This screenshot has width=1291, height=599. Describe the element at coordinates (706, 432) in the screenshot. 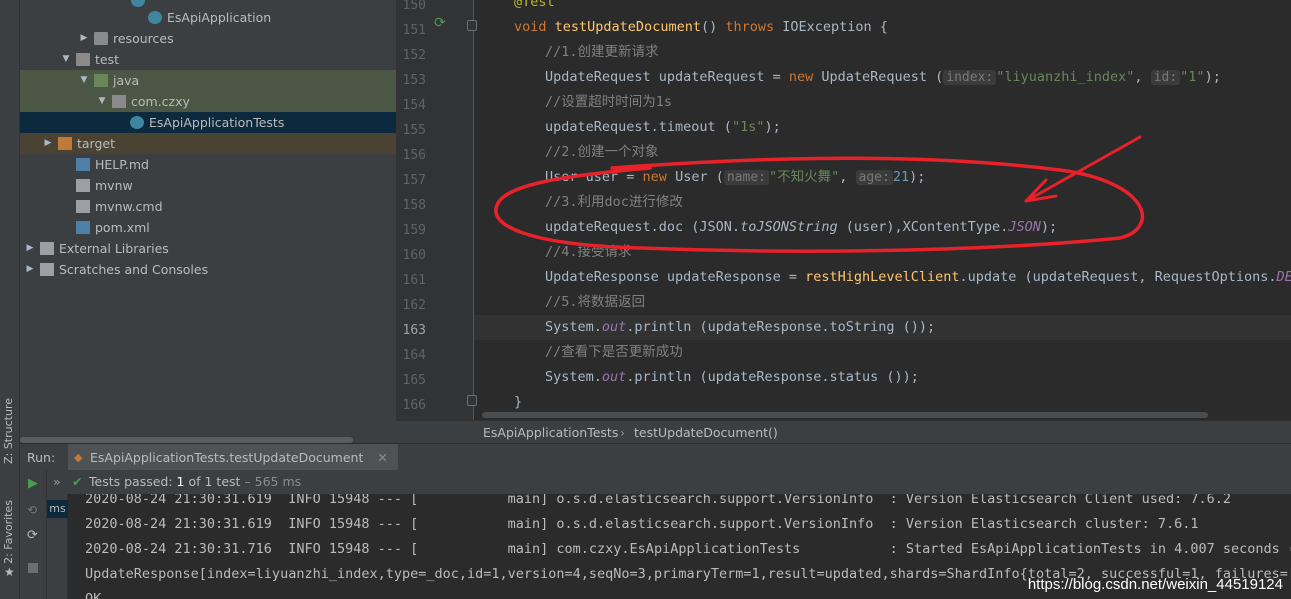

I see `breadcrumb-method: testUpdateDocument()` at that location.